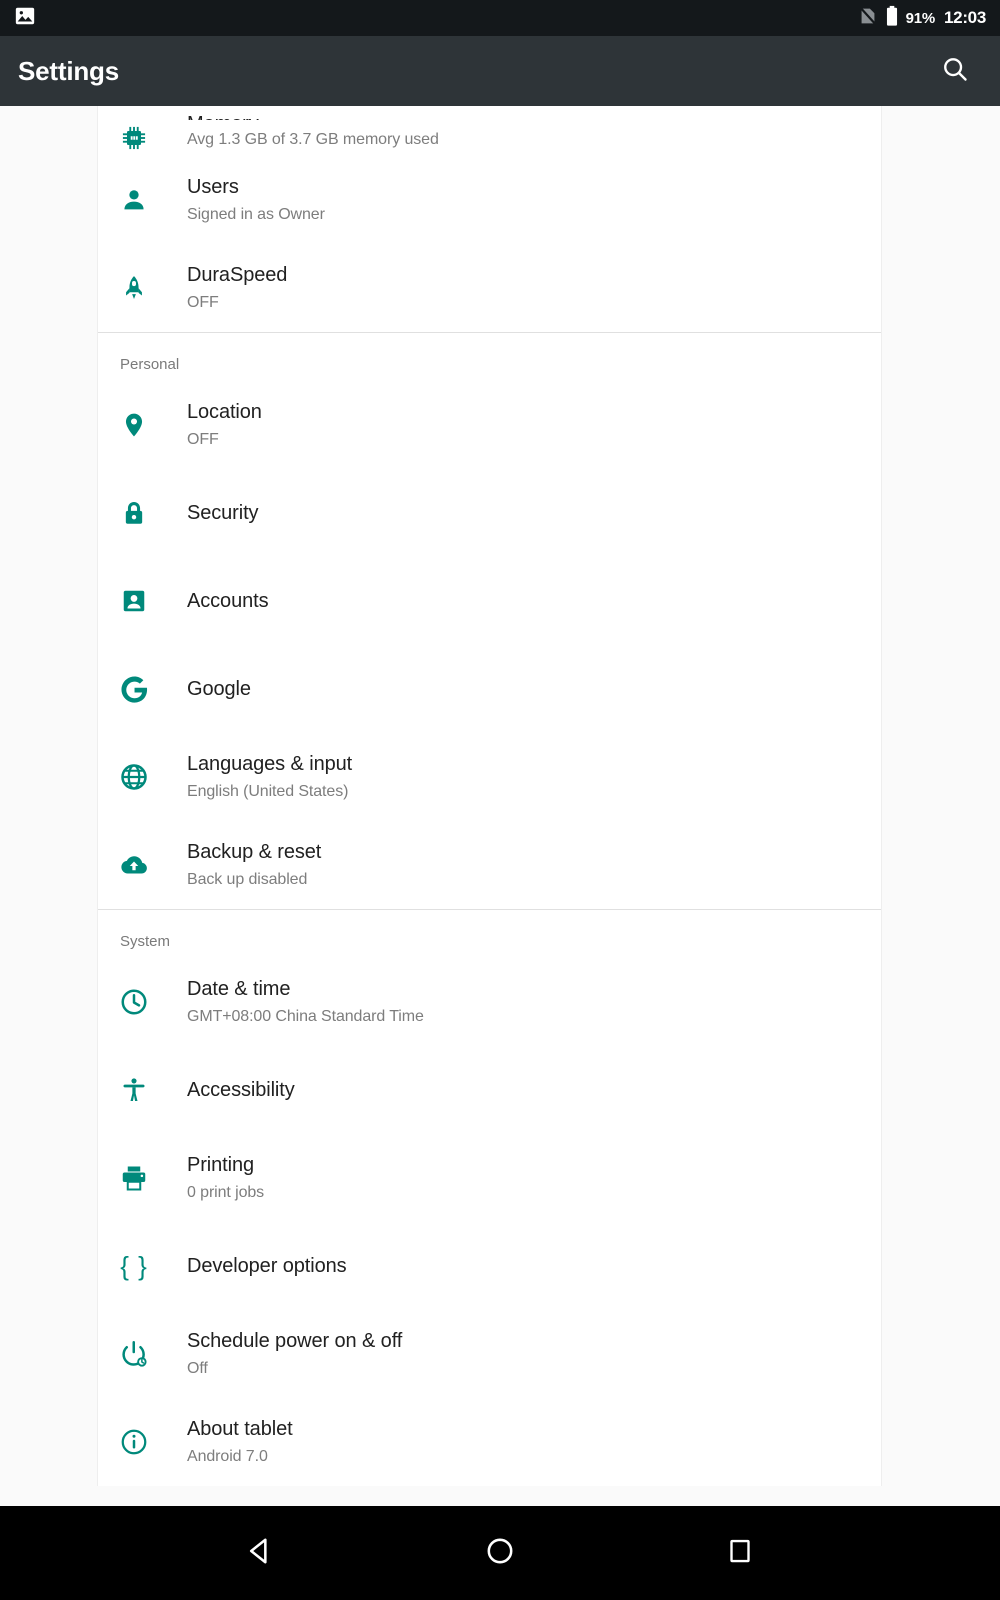 The width and height of the screenshot is (1000, 1600). I want to click on settings-row-backup-reset: Backup & reset Back up disabled, so click(489, 865).